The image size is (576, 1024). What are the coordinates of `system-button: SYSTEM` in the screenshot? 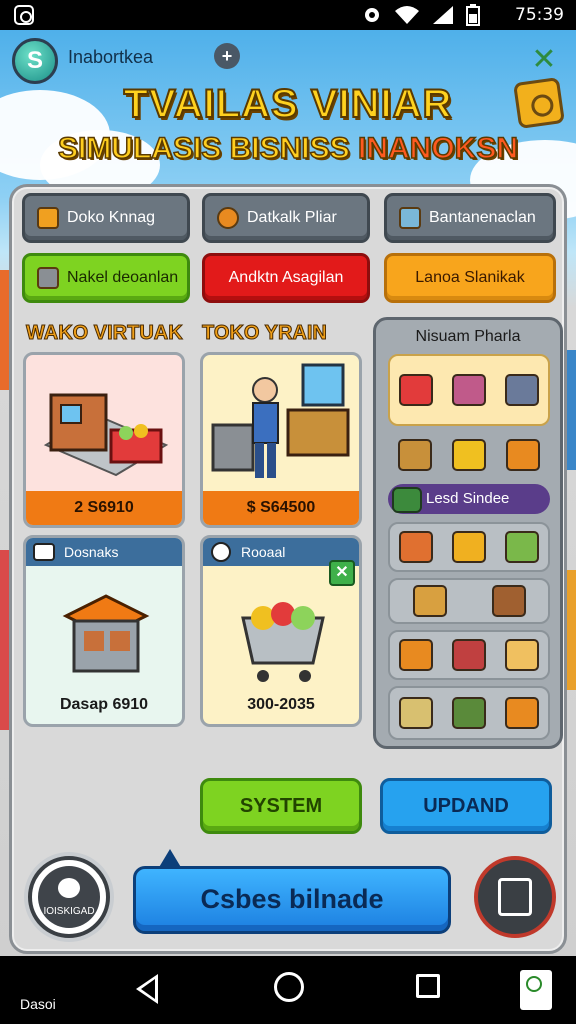 It's located at (281, 806).